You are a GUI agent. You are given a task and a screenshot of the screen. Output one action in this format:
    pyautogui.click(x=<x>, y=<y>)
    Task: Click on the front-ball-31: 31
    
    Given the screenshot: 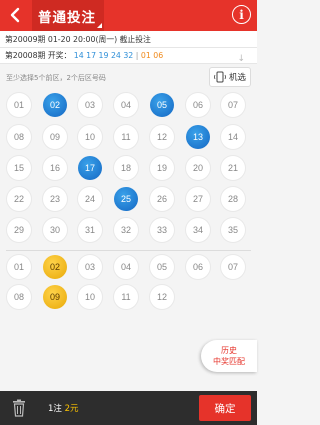 What is the action you would take?
    pyautogui.click(x=90, y=230)
    